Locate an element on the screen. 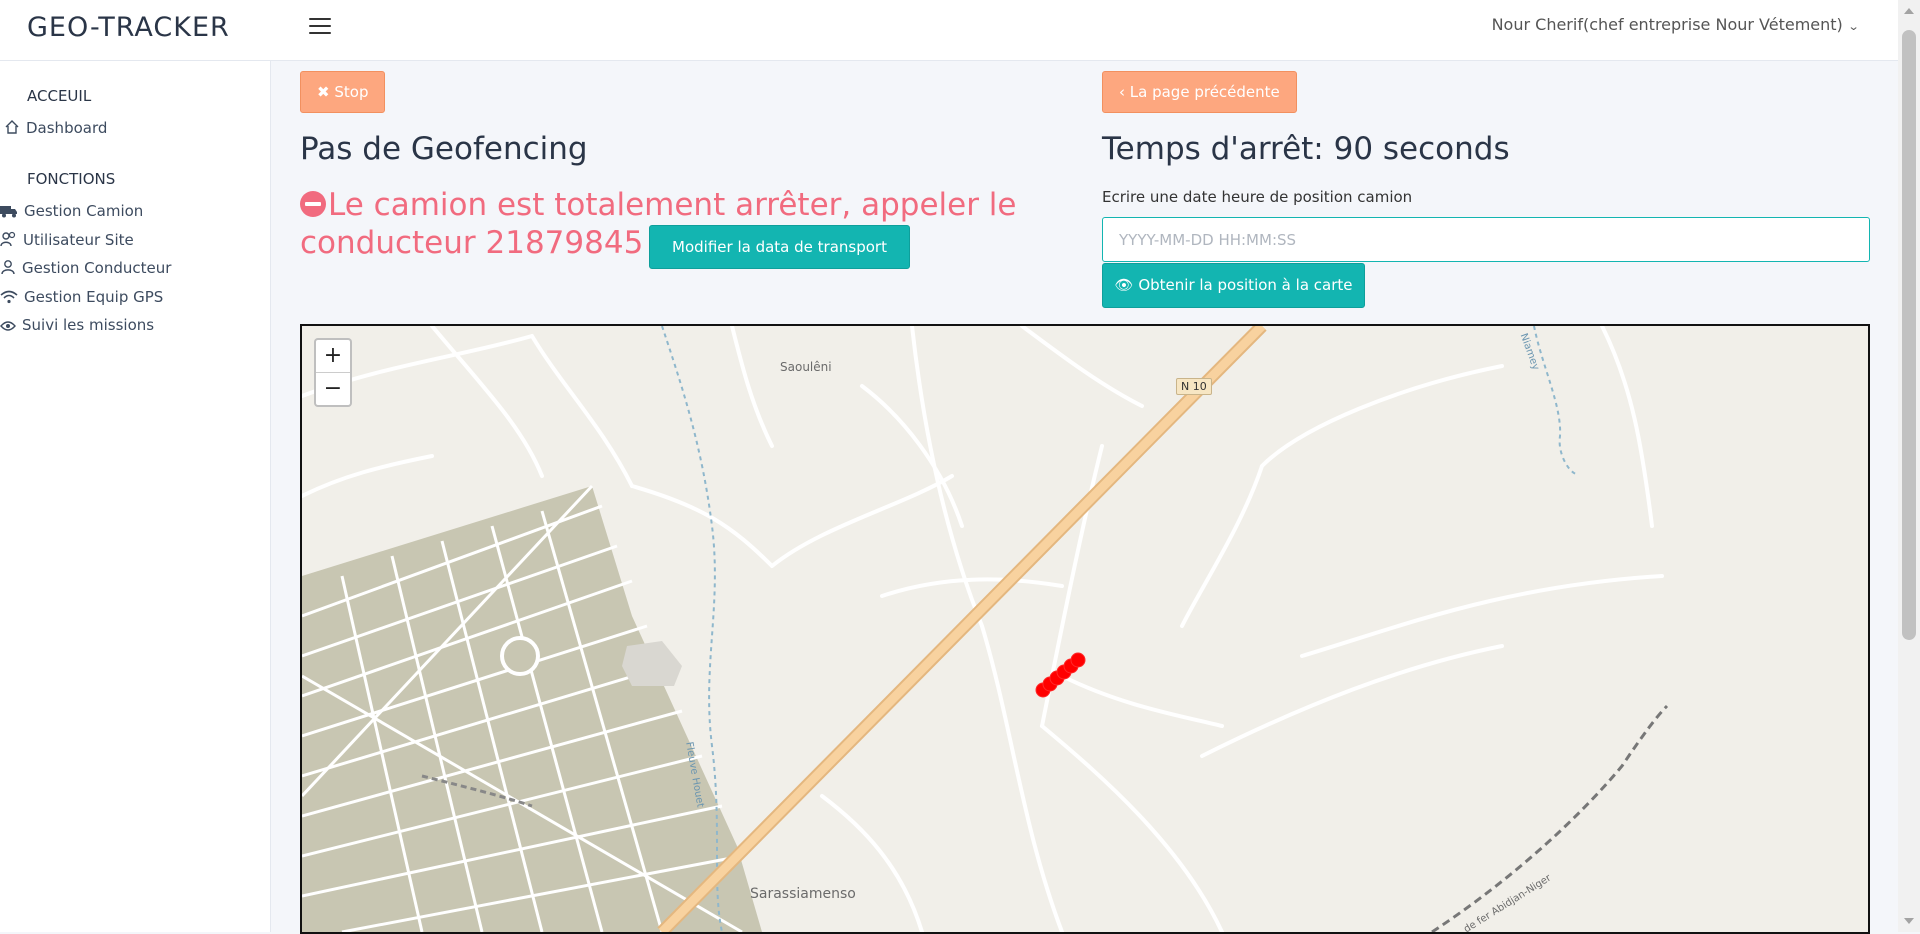  sidebar-item-utilisateur-site: Utilisateur Site is located at coordinates (67, 240).